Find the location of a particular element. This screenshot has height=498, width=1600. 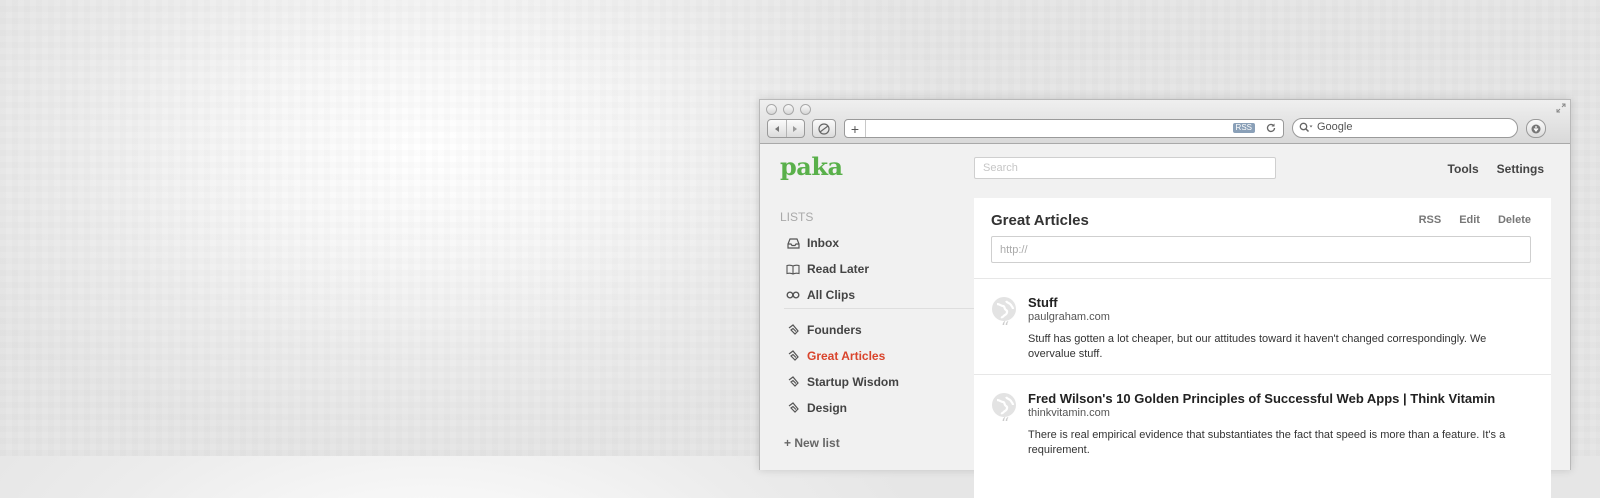

sidebar-item-label: Startup Wisdom is located at coordinates (853, 382).